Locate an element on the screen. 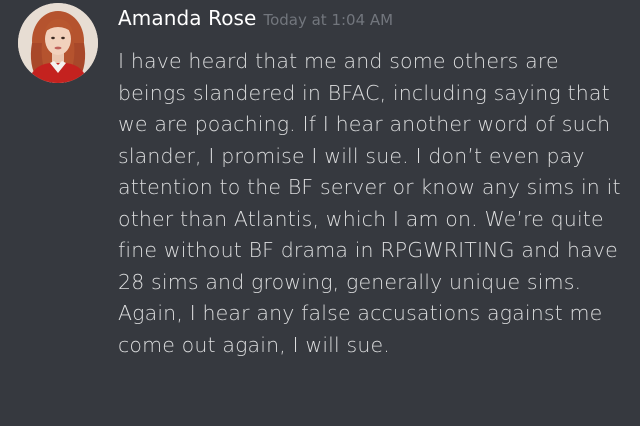 Image resolution: width=640 pixels, height=426 pixels. user-avatar-photo-icon is located at coordinates (58, 43).